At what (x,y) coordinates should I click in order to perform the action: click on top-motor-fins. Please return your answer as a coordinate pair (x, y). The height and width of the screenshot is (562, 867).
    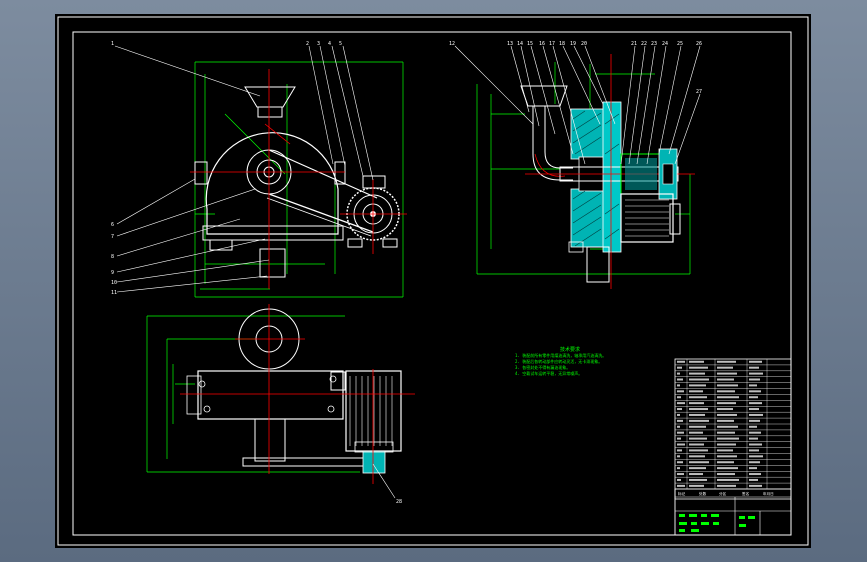
    Looking at the image, I should click on (371, 411).